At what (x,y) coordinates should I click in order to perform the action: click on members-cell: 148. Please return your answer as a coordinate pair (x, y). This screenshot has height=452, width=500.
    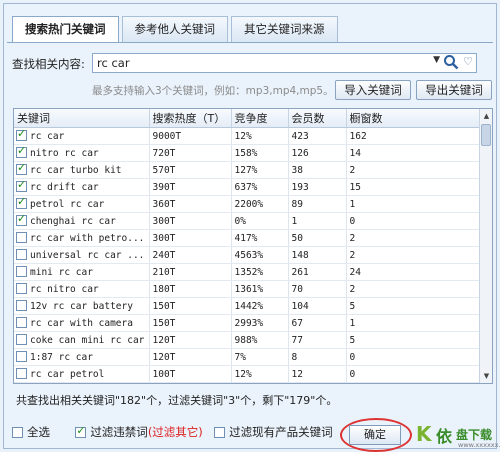
    Looking at the image, I should click on (317, 255).